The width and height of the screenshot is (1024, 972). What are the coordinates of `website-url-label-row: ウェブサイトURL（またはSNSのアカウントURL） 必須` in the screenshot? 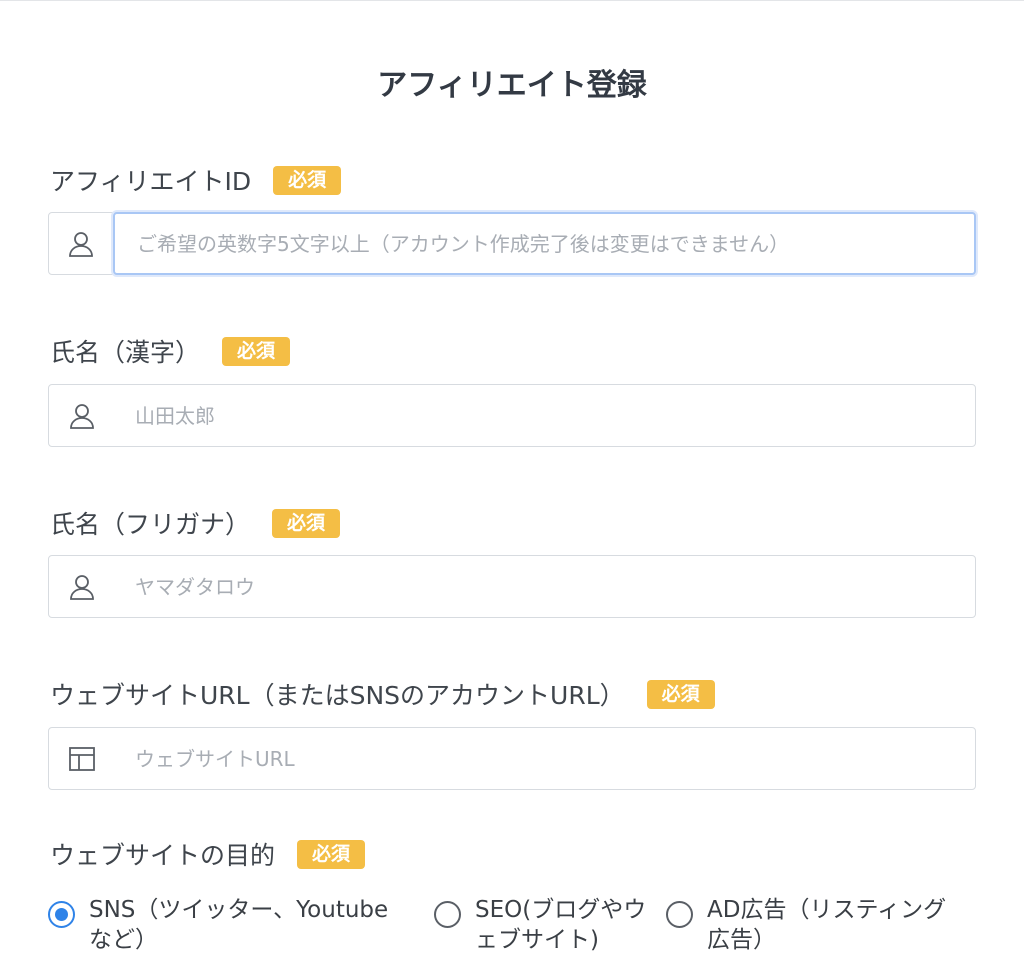 It's located at (382, 694).